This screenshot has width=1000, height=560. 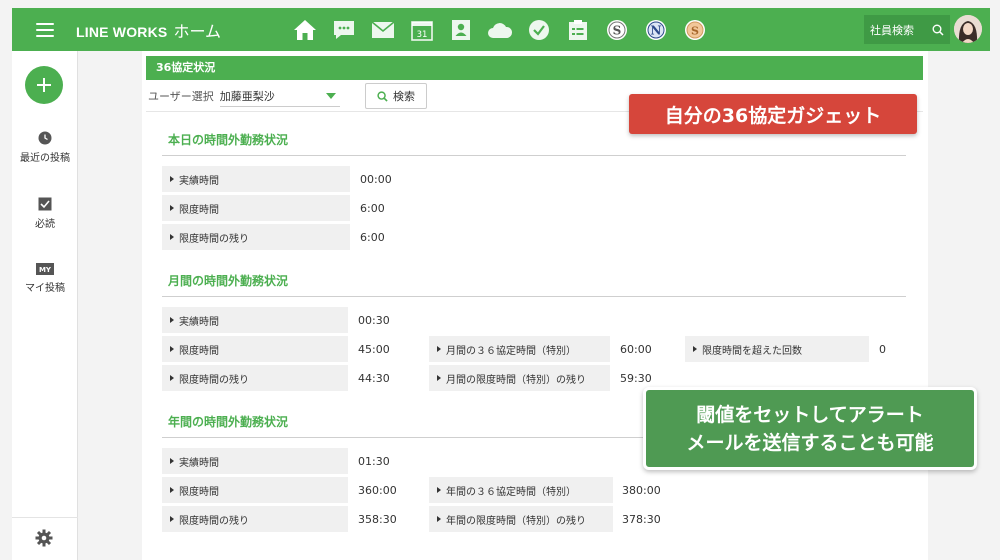 I want to click on my-icon: MY, so click(x=45, y=269).